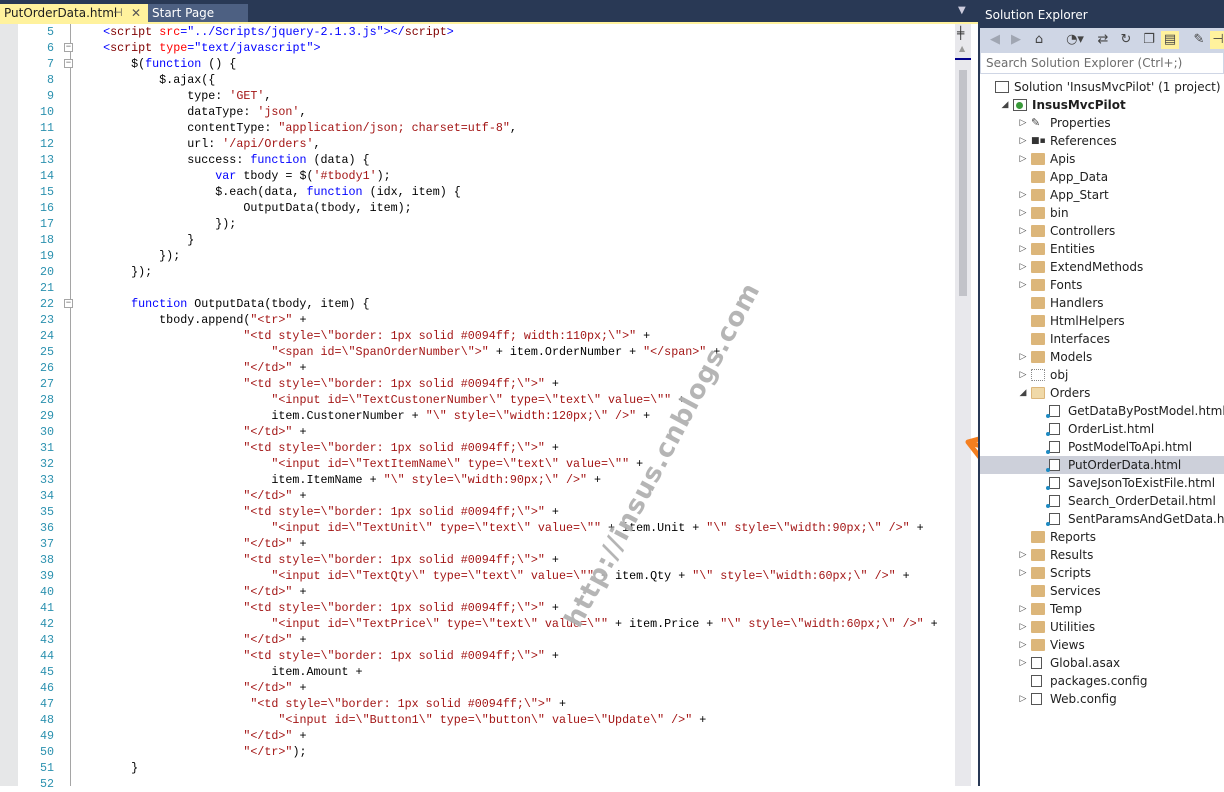 This screenshot has width=1224, height=792. I want to click on tree-item: ▷ ✎ Properties, so click(1102, 123).